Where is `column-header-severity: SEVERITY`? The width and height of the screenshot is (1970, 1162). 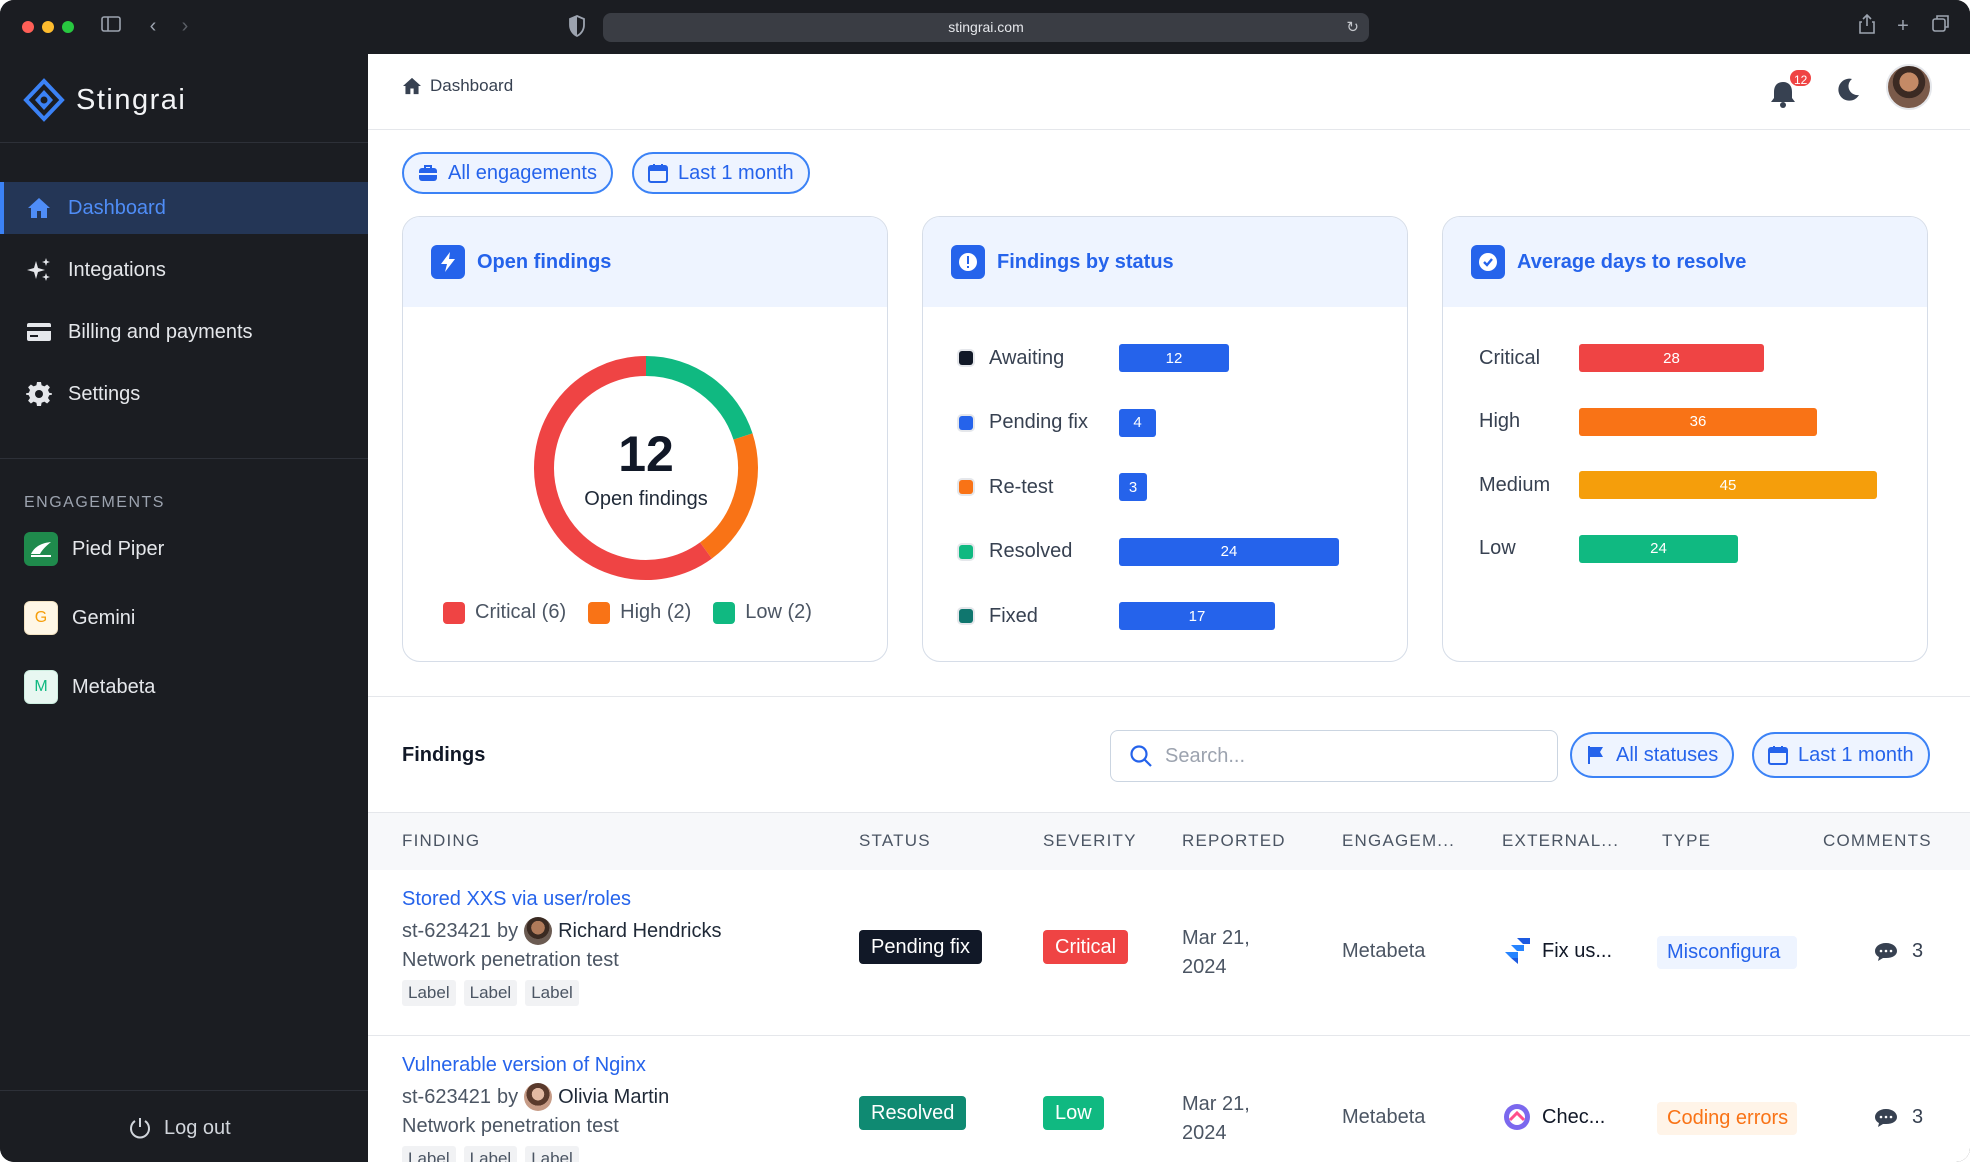
column-header-severity: SEVERITY is located at coordinates (1090, 841).